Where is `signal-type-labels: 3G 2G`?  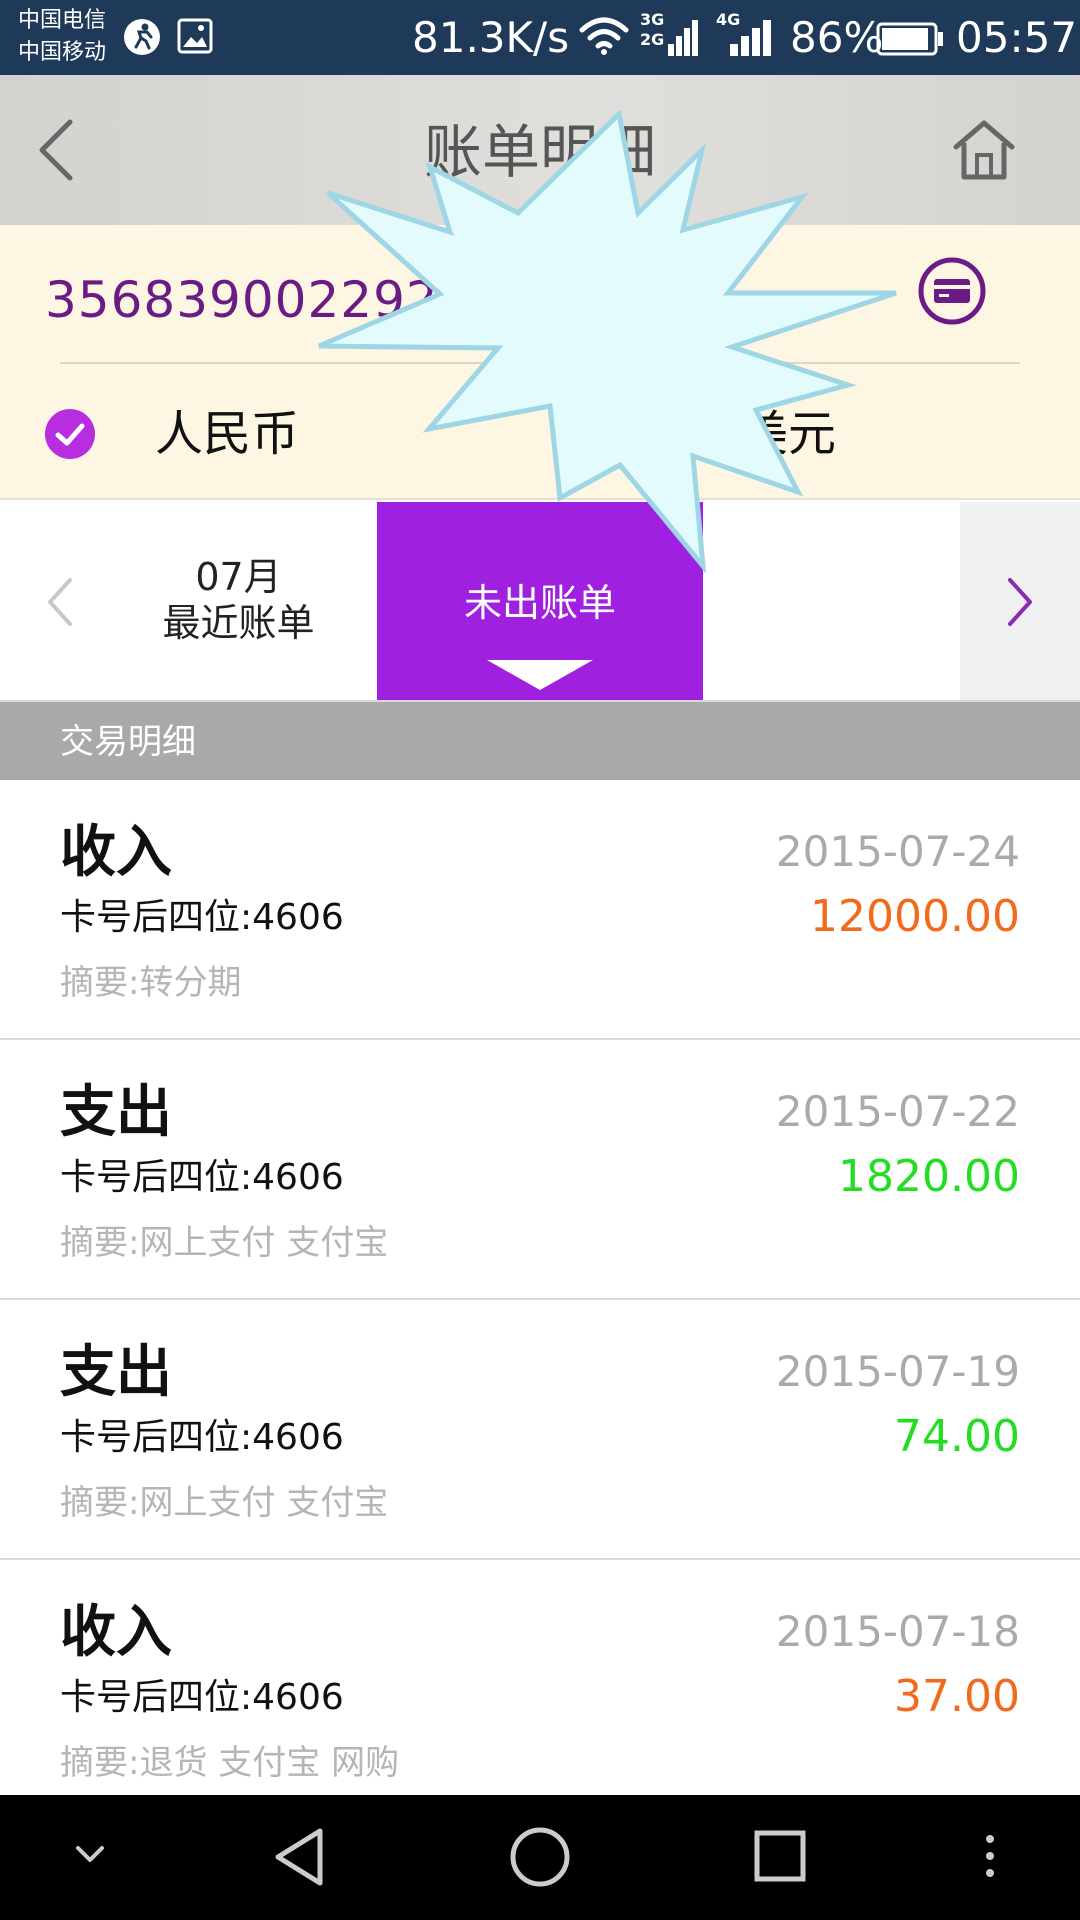 signal-type-labels: 3G 2G is located at coordinates (652, 30).